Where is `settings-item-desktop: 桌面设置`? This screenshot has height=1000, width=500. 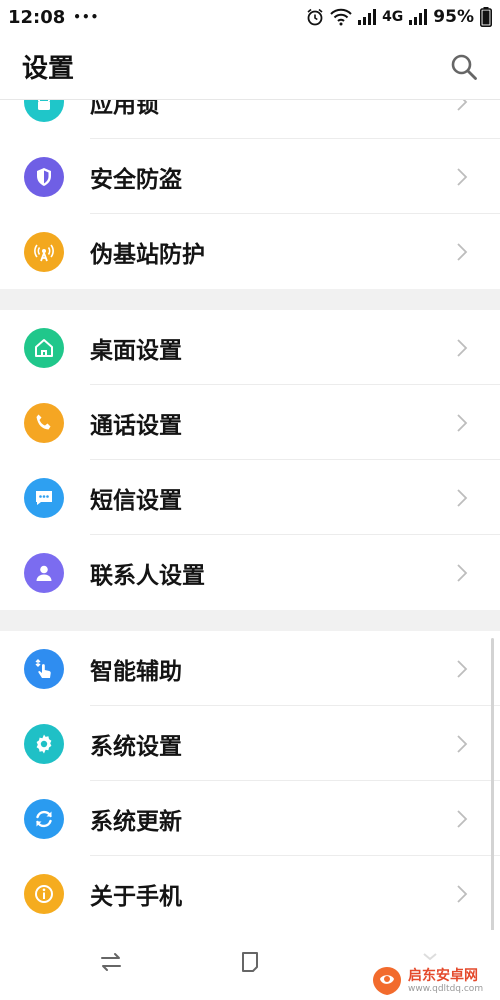 settings-item-desktop: 桌面设置 is located at coordinates (250, 347).